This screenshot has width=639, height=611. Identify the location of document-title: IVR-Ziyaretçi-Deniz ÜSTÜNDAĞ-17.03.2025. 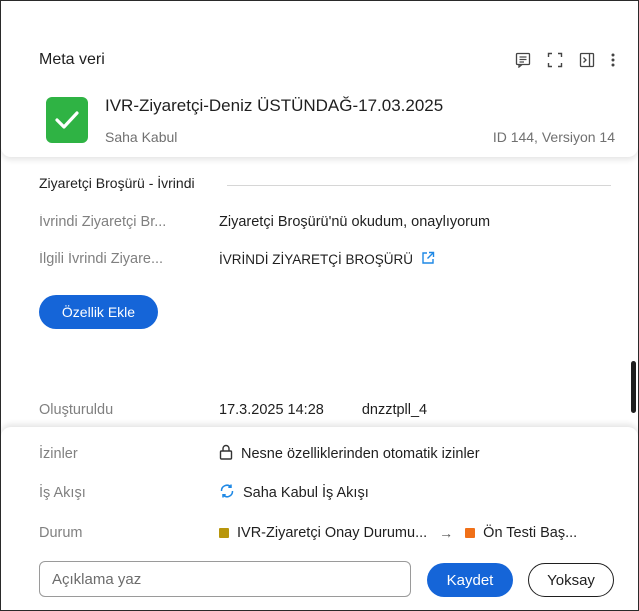
(274, 105).